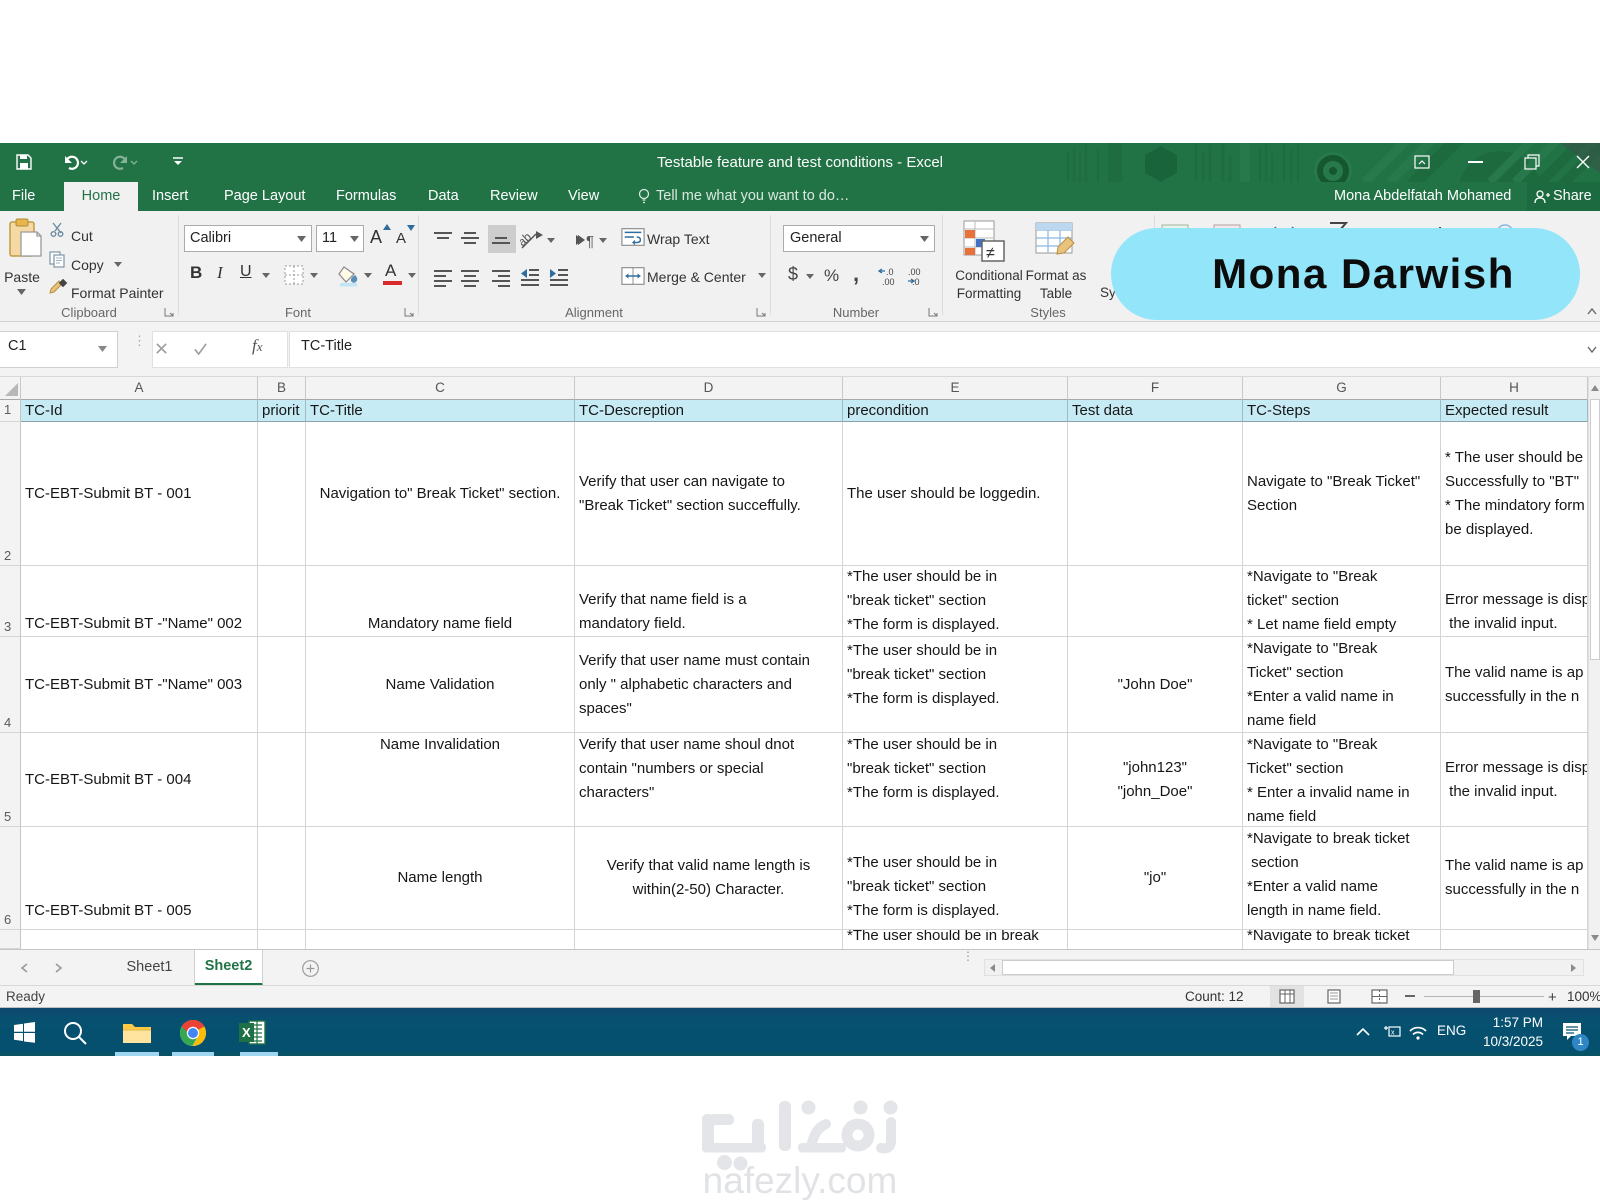 The height and width of the screenshot is (1200, 1600). Describe the element at coordinates (1393, 1033) in the screenshot. I see `svg-text: x` at that location.